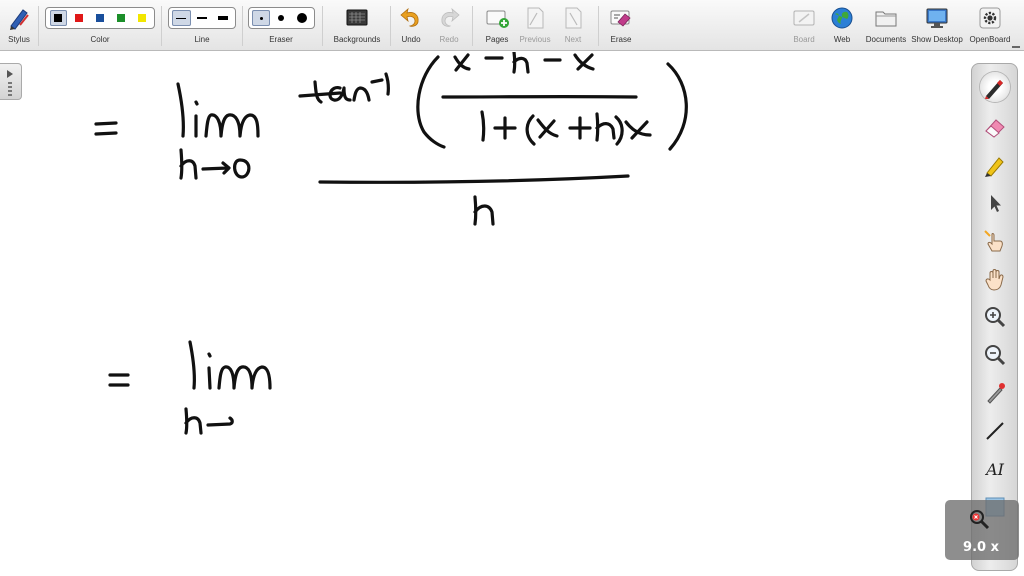  I want to click on erase-all-button: Erase, so click(621, 25).